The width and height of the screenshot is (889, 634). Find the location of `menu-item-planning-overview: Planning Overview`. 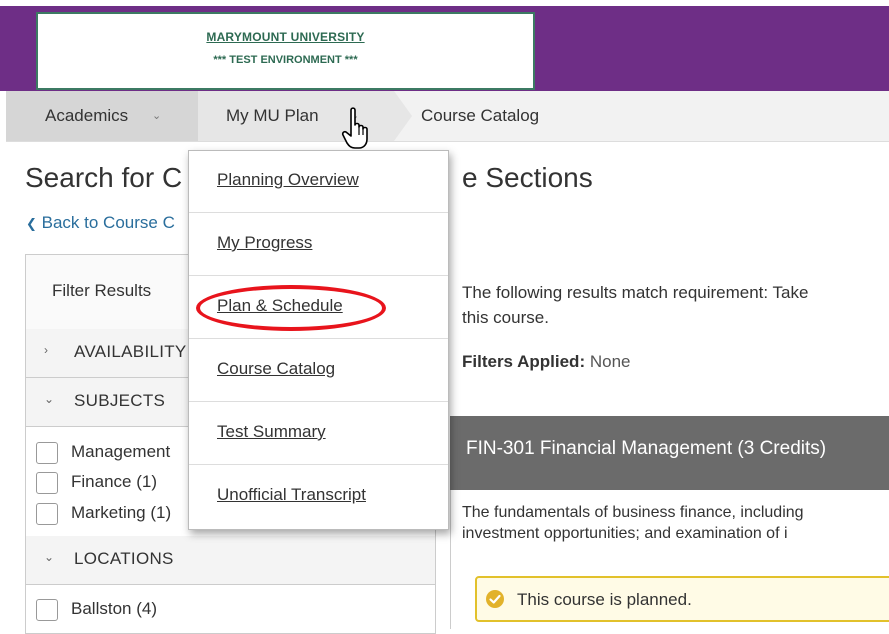

menu-item-planning-overview: Planning Overview is located at coordinates (318, 182).